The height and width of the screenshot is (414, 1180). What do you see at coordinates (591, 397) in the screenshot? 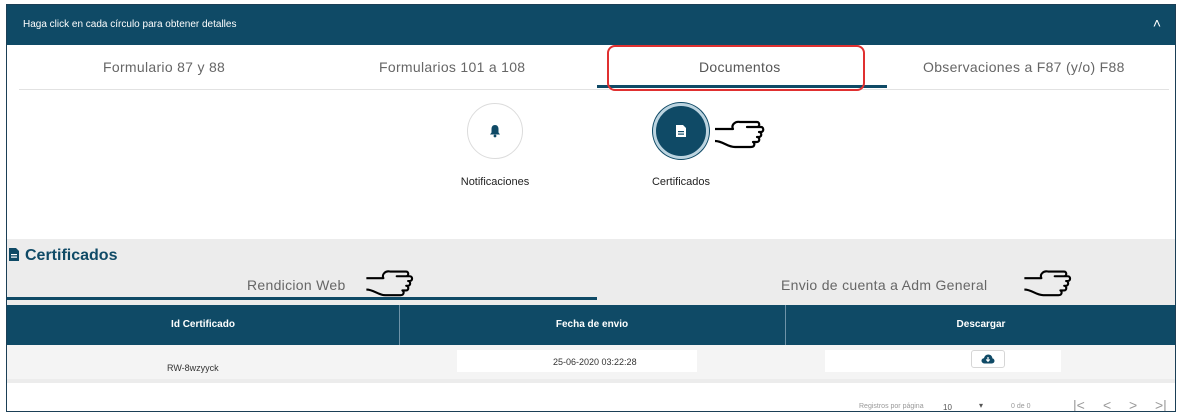
I see `pagination-bar` at bounding box center [591, 397].